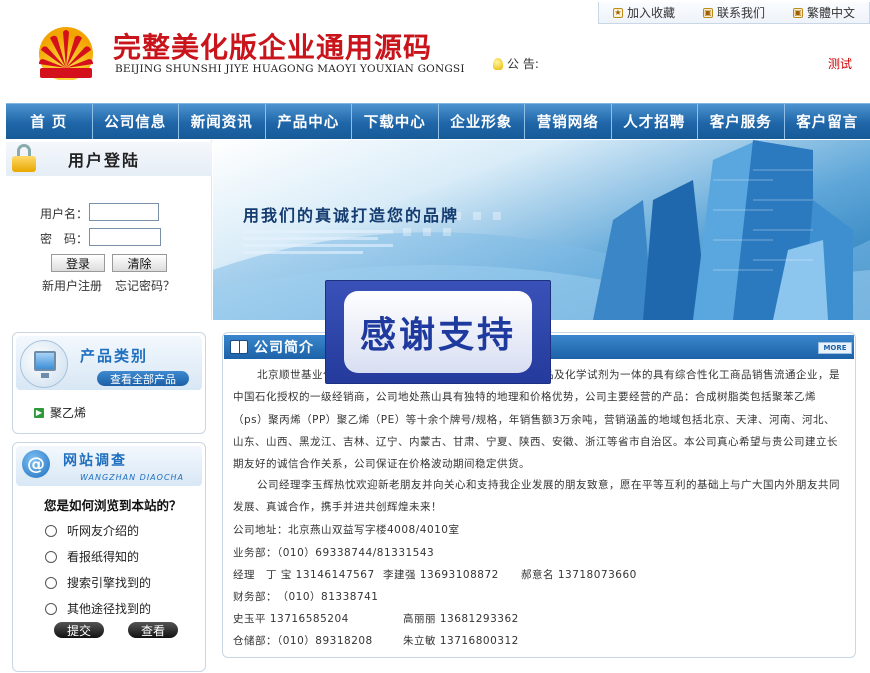  What do you see at coordinates (346, 530) in the screenshot?
I see `company-address: 公司地址：北京燕山双益写字楼4008/4010室` at bounding box center [346, 530].